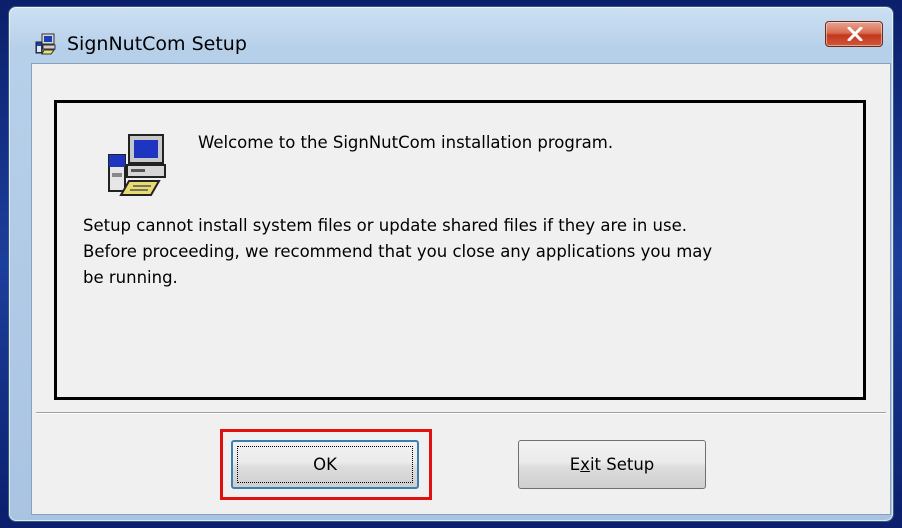  Describe the element at coordinates (157, 44) in the screenshot. I see `window-title: SignNutCom Setup` at that location.